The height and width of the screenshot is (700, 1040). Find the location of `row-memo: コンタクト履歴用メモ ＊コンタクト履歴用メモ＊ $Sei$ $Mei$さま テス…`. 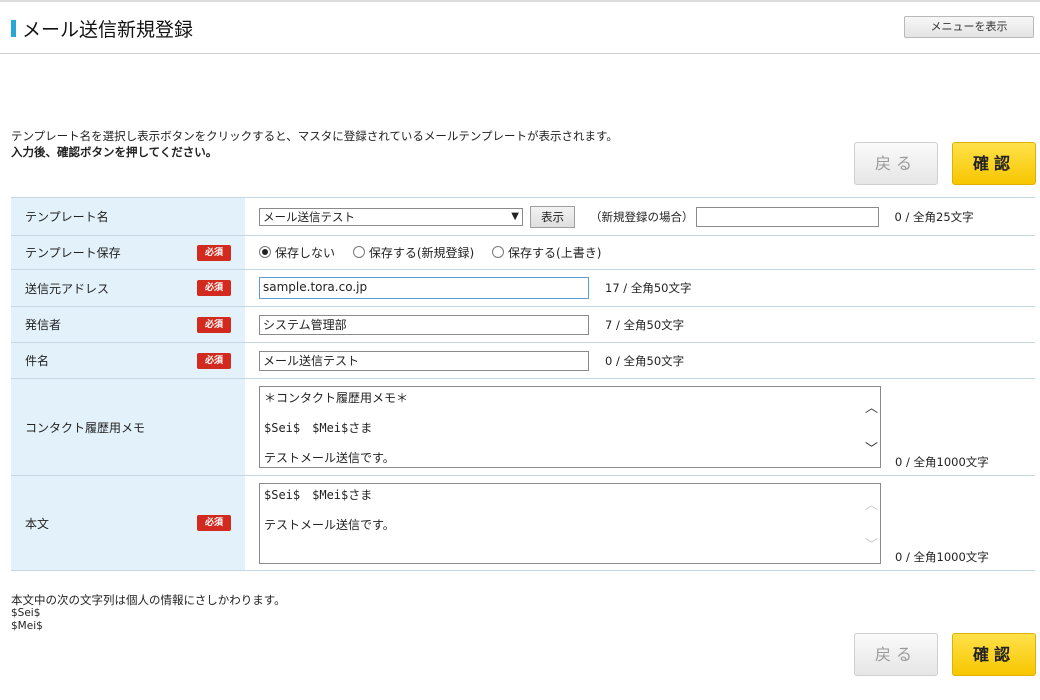

row-memo: コンタクト履歴用メモ ＊コンタクト履歴用メモ＊ $Sei$ $Mei$さま テス… is located at coordinates (523, 427).